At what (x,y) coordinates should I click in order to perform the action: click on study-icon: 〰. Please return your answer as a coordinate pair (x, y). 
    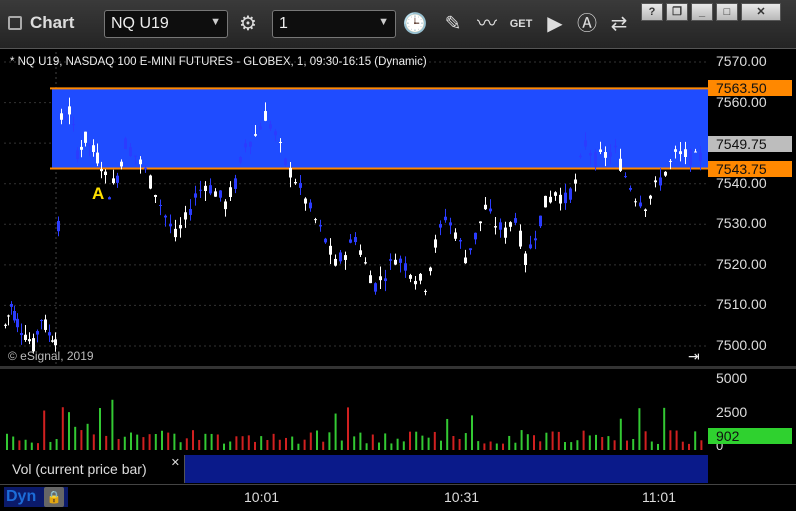
    Looking at the image, I should click on (487, 24).